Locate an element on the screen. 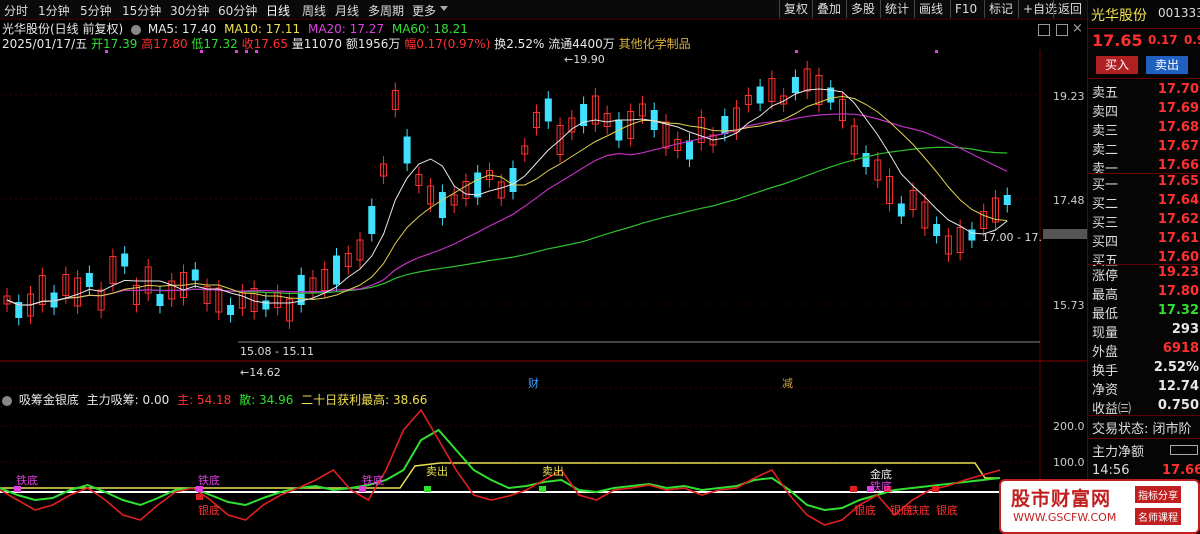 Image resolution: width=1200 pixels, height=534 pixels. row-value: 2.52% is located at coordinates (1176, 367).